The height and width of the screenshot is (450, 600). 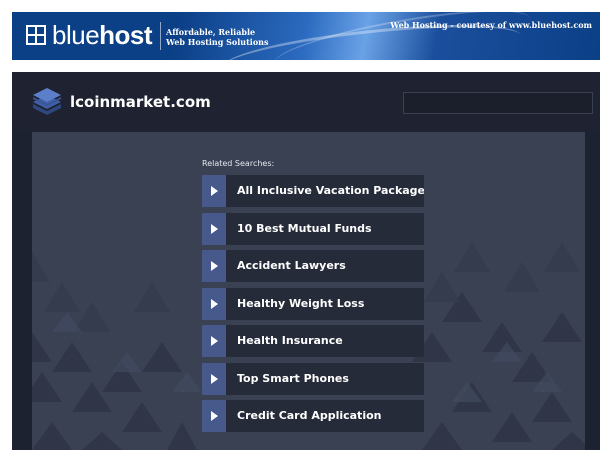 I want to click on banner-divider, so click(x=160, y=36).